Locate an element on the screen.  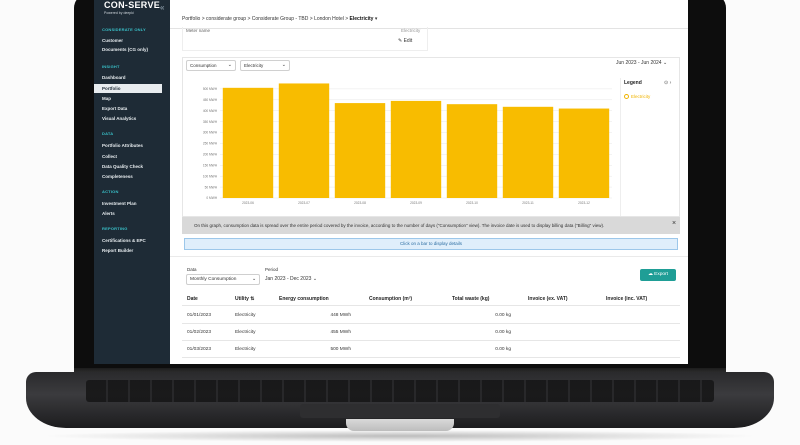
column-header-total-waste: Total waste (kg) is located at coordinates (470, 299).